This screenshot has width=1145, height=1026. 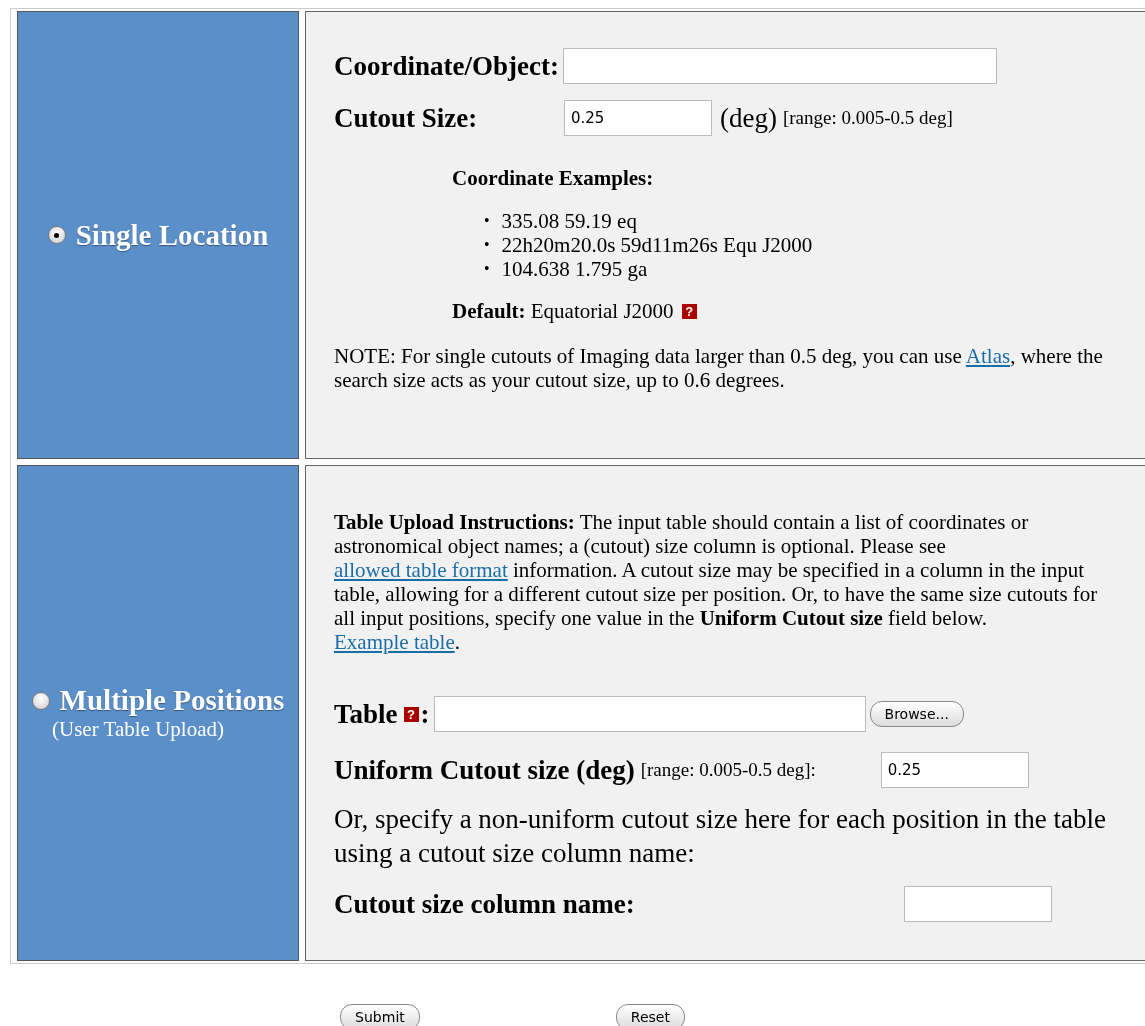 What do you see at coordinates (172, 235) in the screenshot?
I see `option-label: Single Location` at bounding box center [172, 235].